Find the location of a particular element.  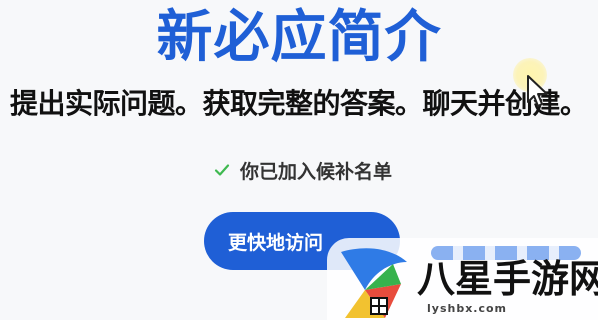

page-title: 新必应简介 is located at coordinates (299, 37).